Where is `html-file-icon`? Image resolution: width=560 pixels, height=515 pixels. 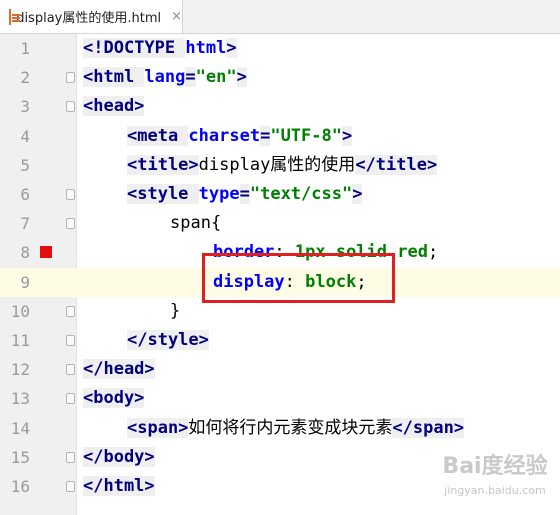
html-file-icon is located at coordinates (15, 16).